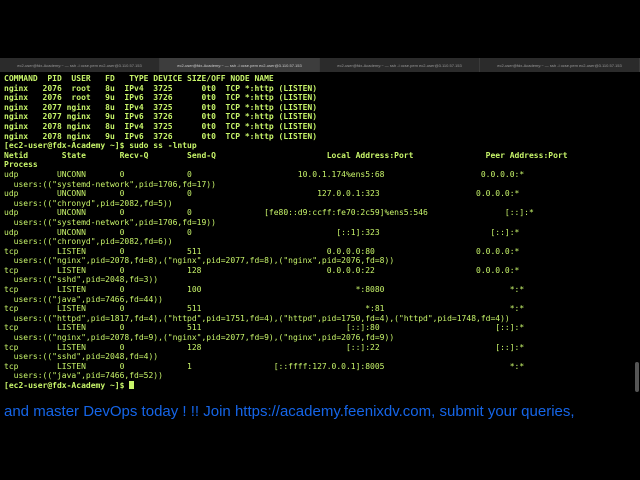 The height and width of the screenshot is (480, 640). What do you see at coordinates (21, 165) in the screenshot?
I see `terminal-line: Process` at bounding box center [21, 165].